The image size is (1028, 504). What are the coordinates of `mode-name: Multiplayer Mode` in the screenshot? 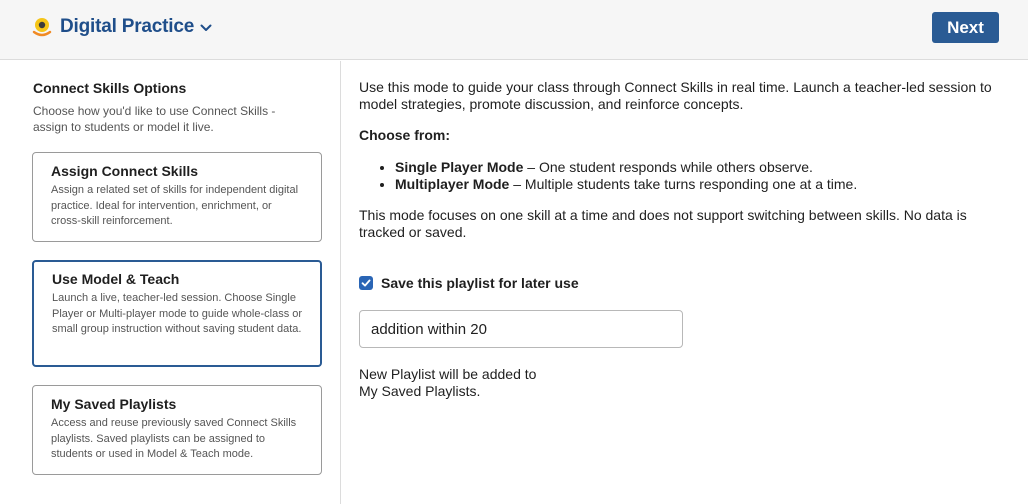 It's located at (452, 184).